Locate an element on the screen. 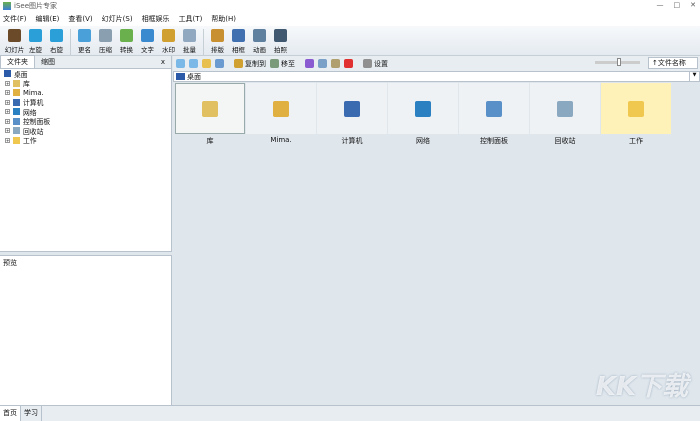  file-grid: 库 Mima. 计算机 网络 控制面板 回收站 工作 is located at coordinates (436, 114).